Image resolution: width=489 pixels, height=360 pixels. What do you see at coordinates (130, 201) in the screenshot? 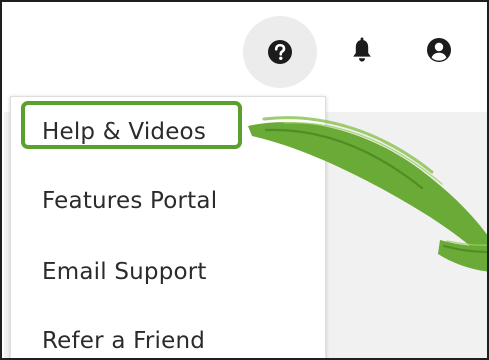
I see `menu-item-label: Features Portal` at bounding box center [130, 201].